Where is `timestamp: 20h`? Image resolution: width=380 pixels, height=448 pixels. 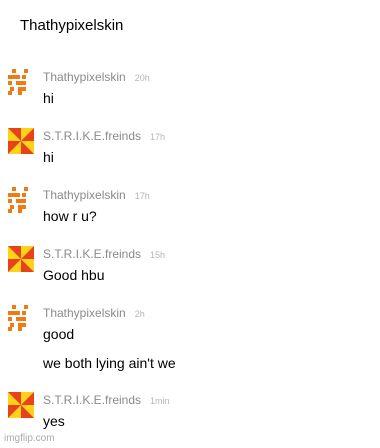 timestamp: 20h is located at coordinates (142, 78).